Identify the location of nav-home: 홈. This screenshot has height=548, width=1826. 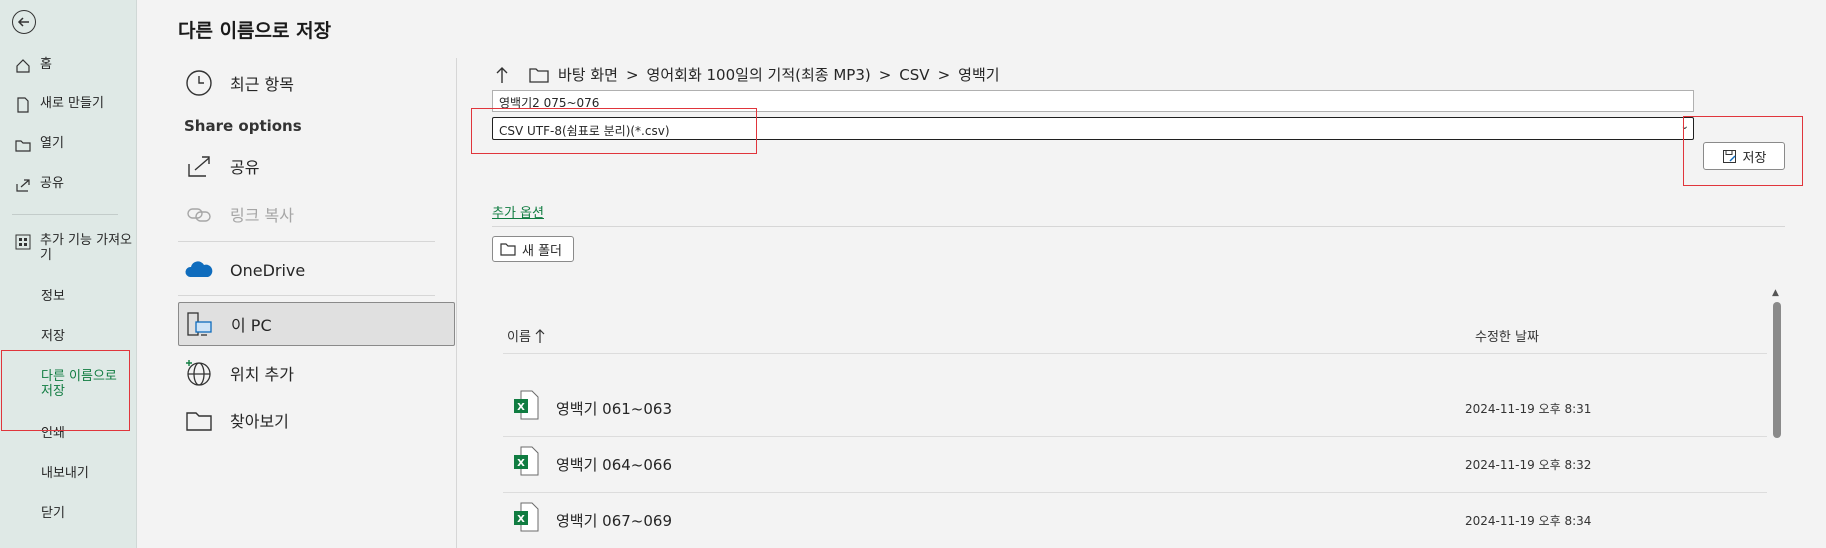
(73, 66).